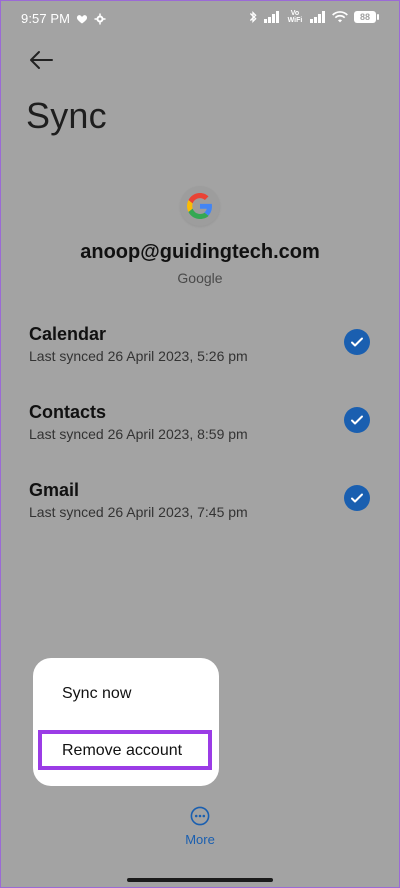 This screenshot has width=400, height=888. What do you see at coordinates (138, 512) in the screenshot?
I see `sync-item-status: Last synced 26 April 2023, 7:45 pm` at bounding box center [138, 512].